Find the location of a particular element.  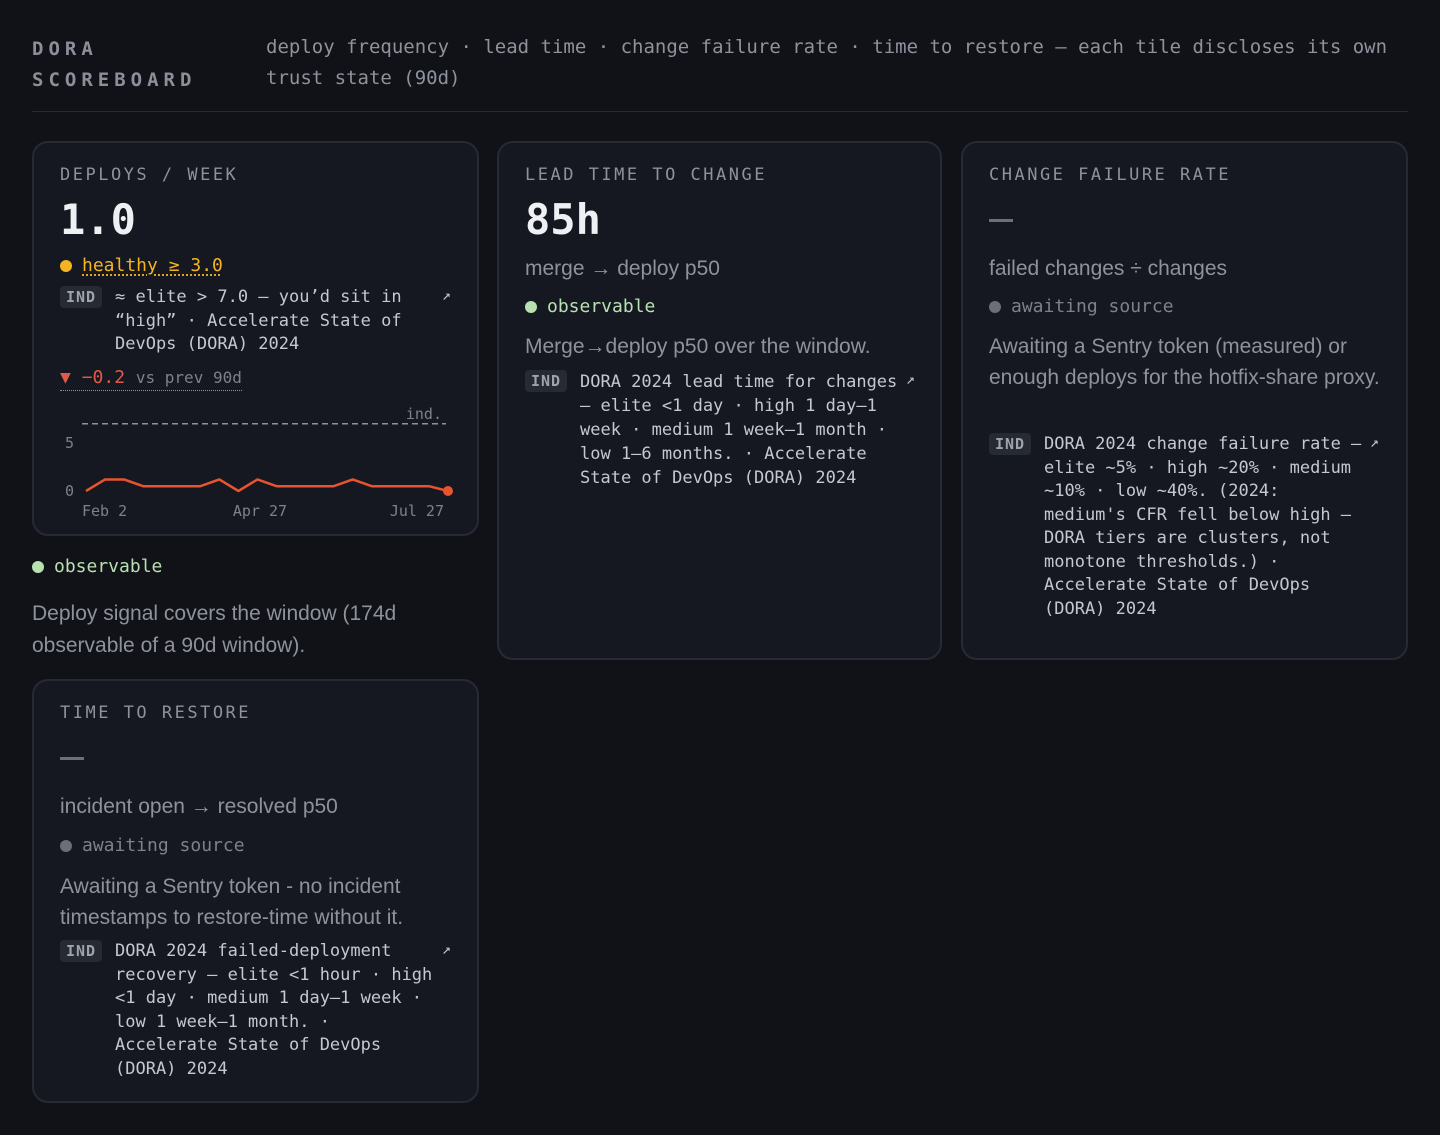

lead-time-status: observable is located at coordinates (590, 306).